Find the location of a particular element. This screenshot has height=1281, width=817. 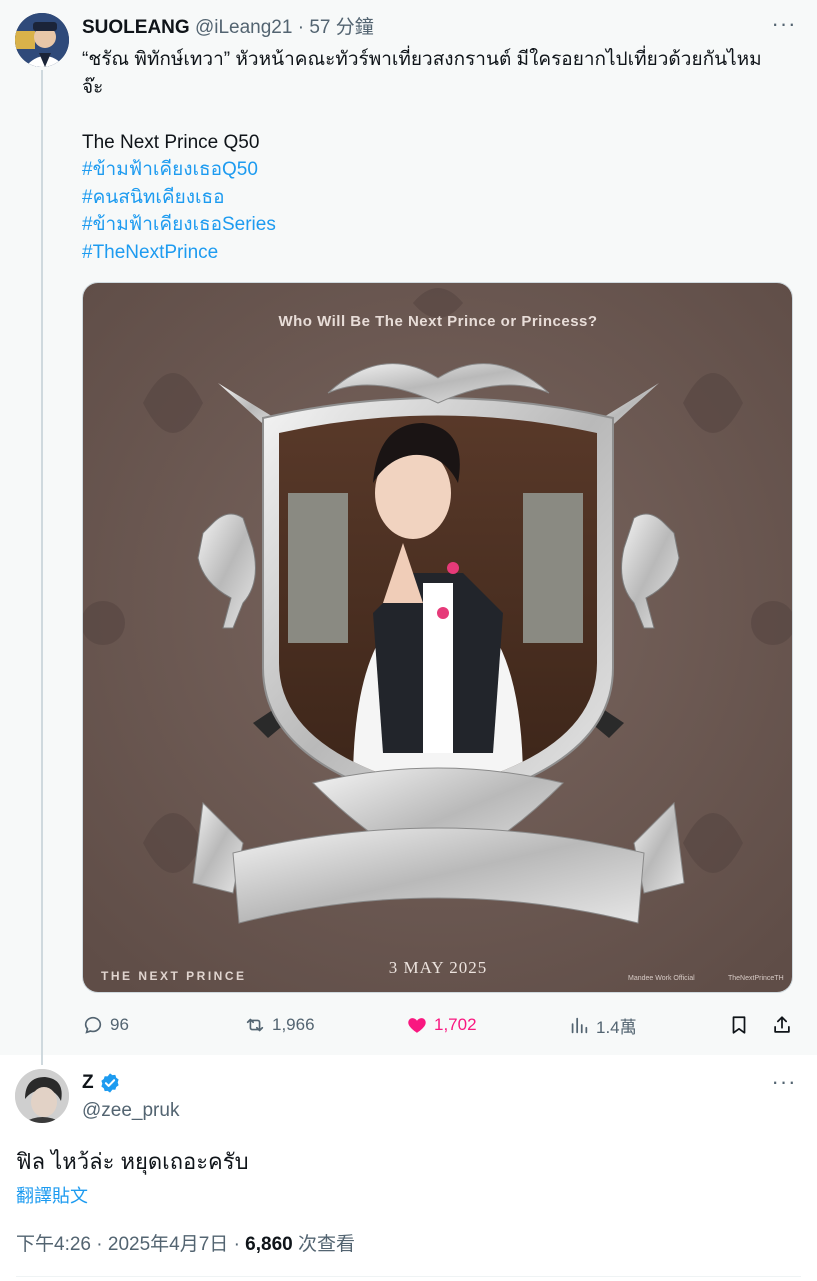

like-button: 1,702 is located at coordinates (441, 1025).